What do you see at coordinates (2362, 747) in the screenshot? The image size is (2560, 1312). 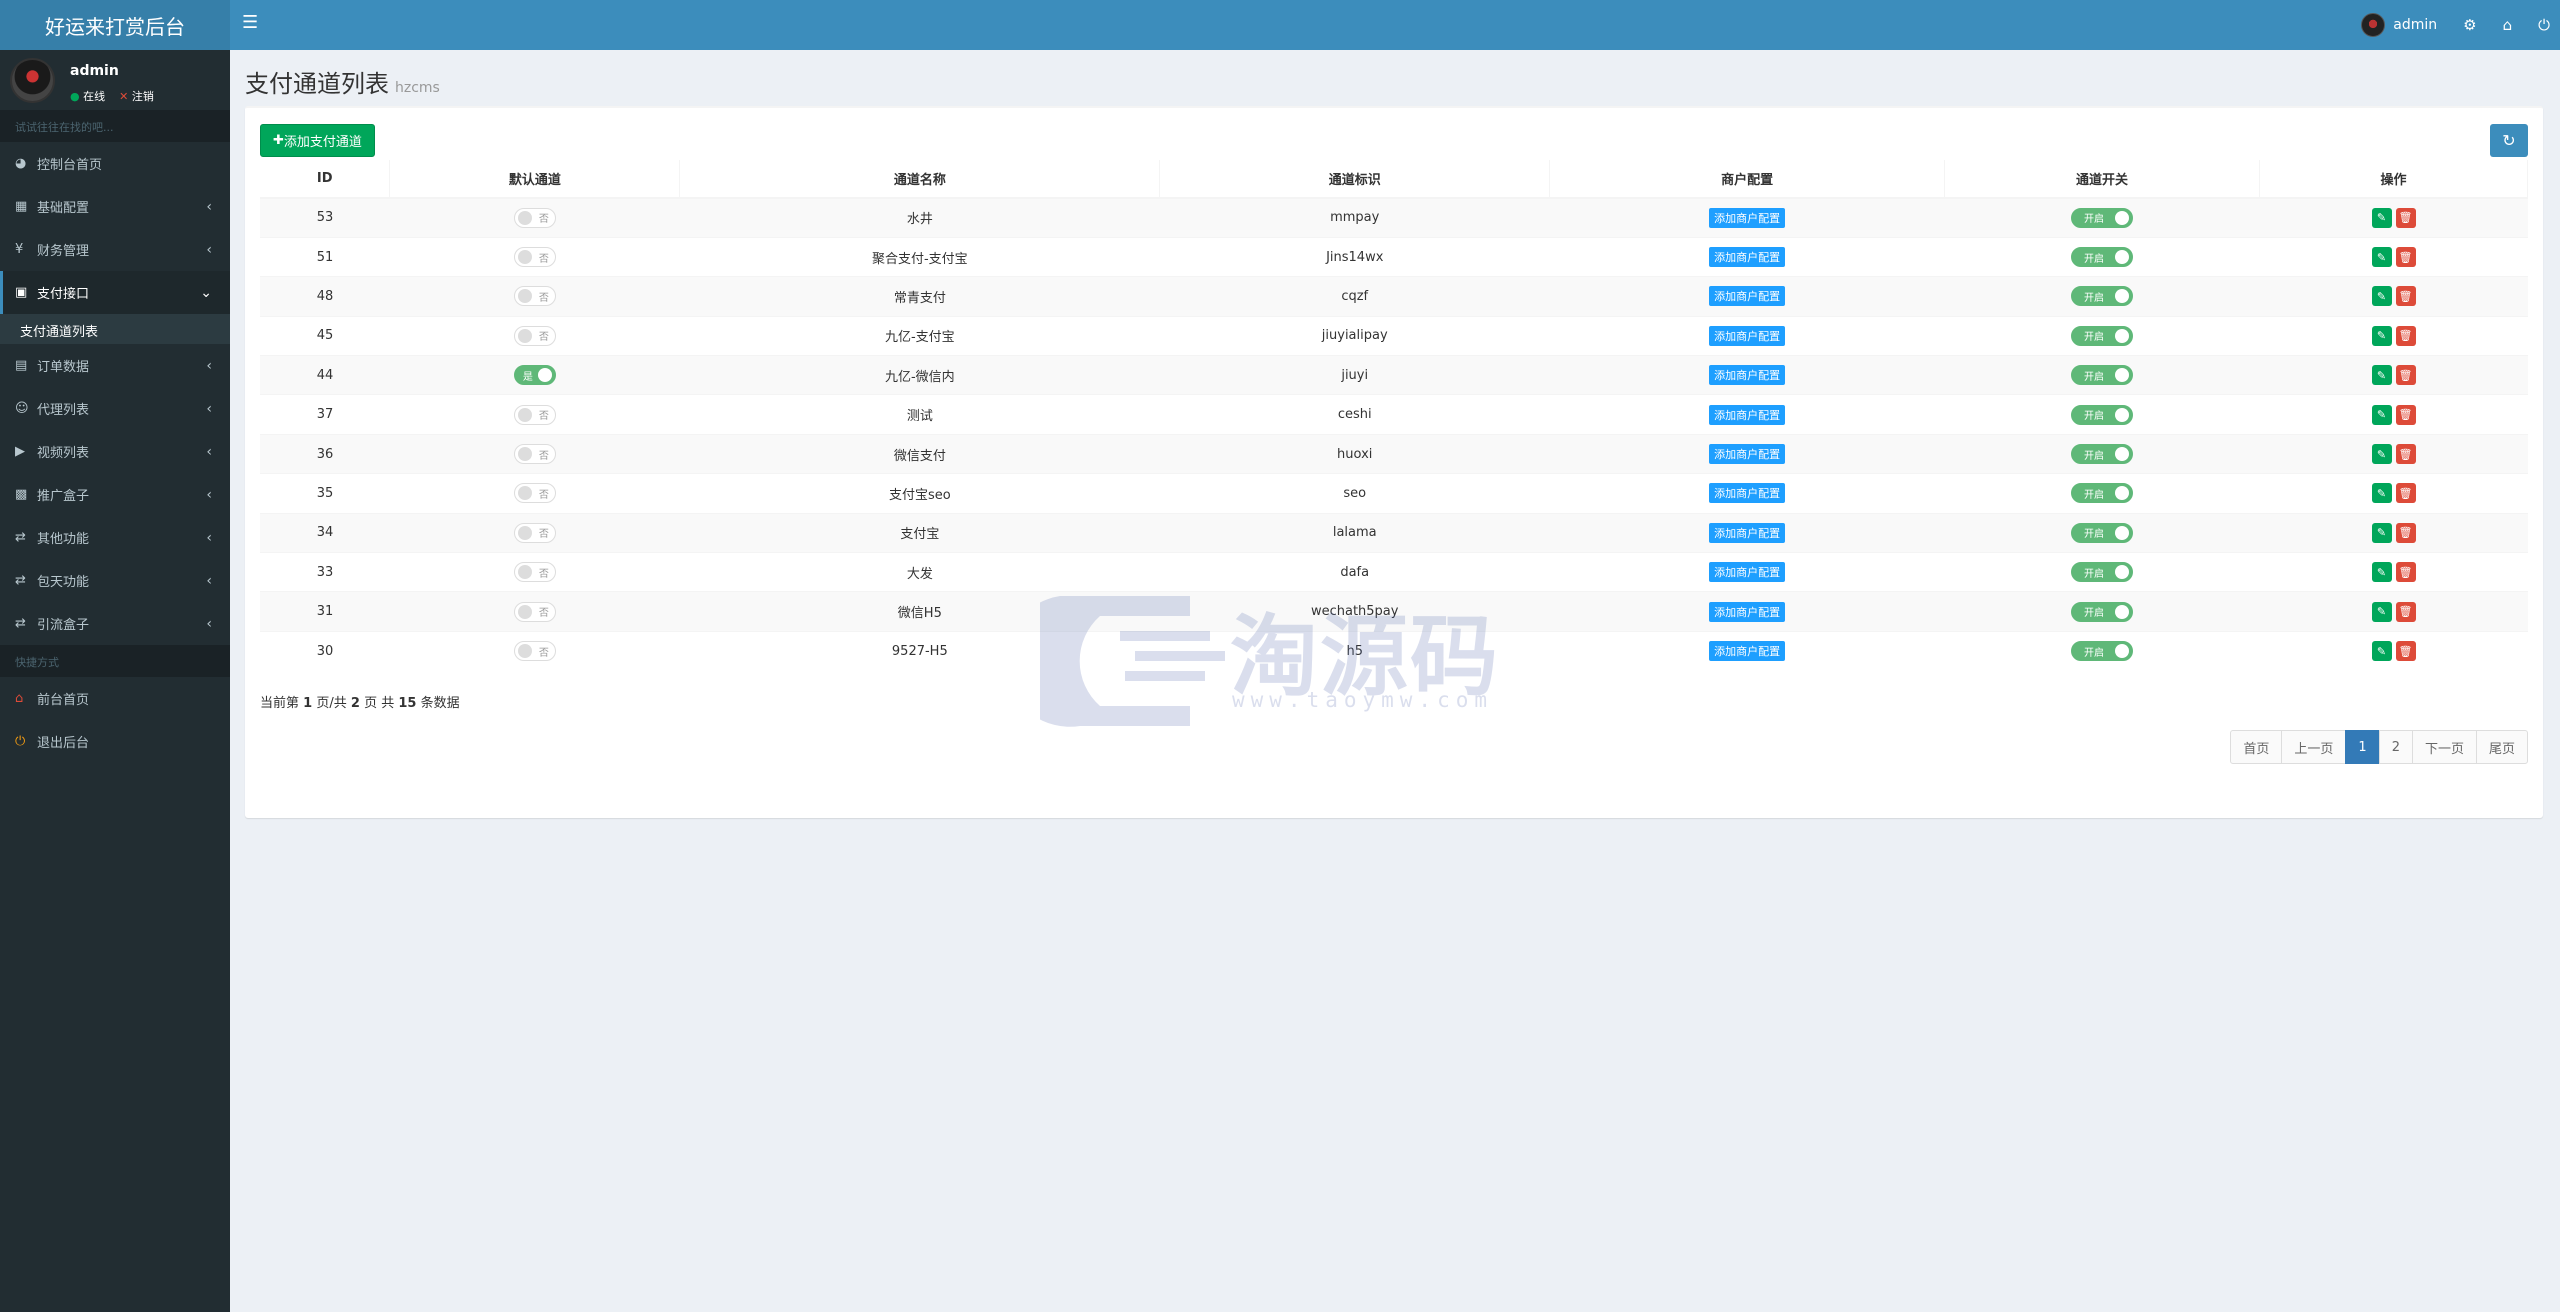 I see `page-1-button: 1` at bounding box center [2362, 747].